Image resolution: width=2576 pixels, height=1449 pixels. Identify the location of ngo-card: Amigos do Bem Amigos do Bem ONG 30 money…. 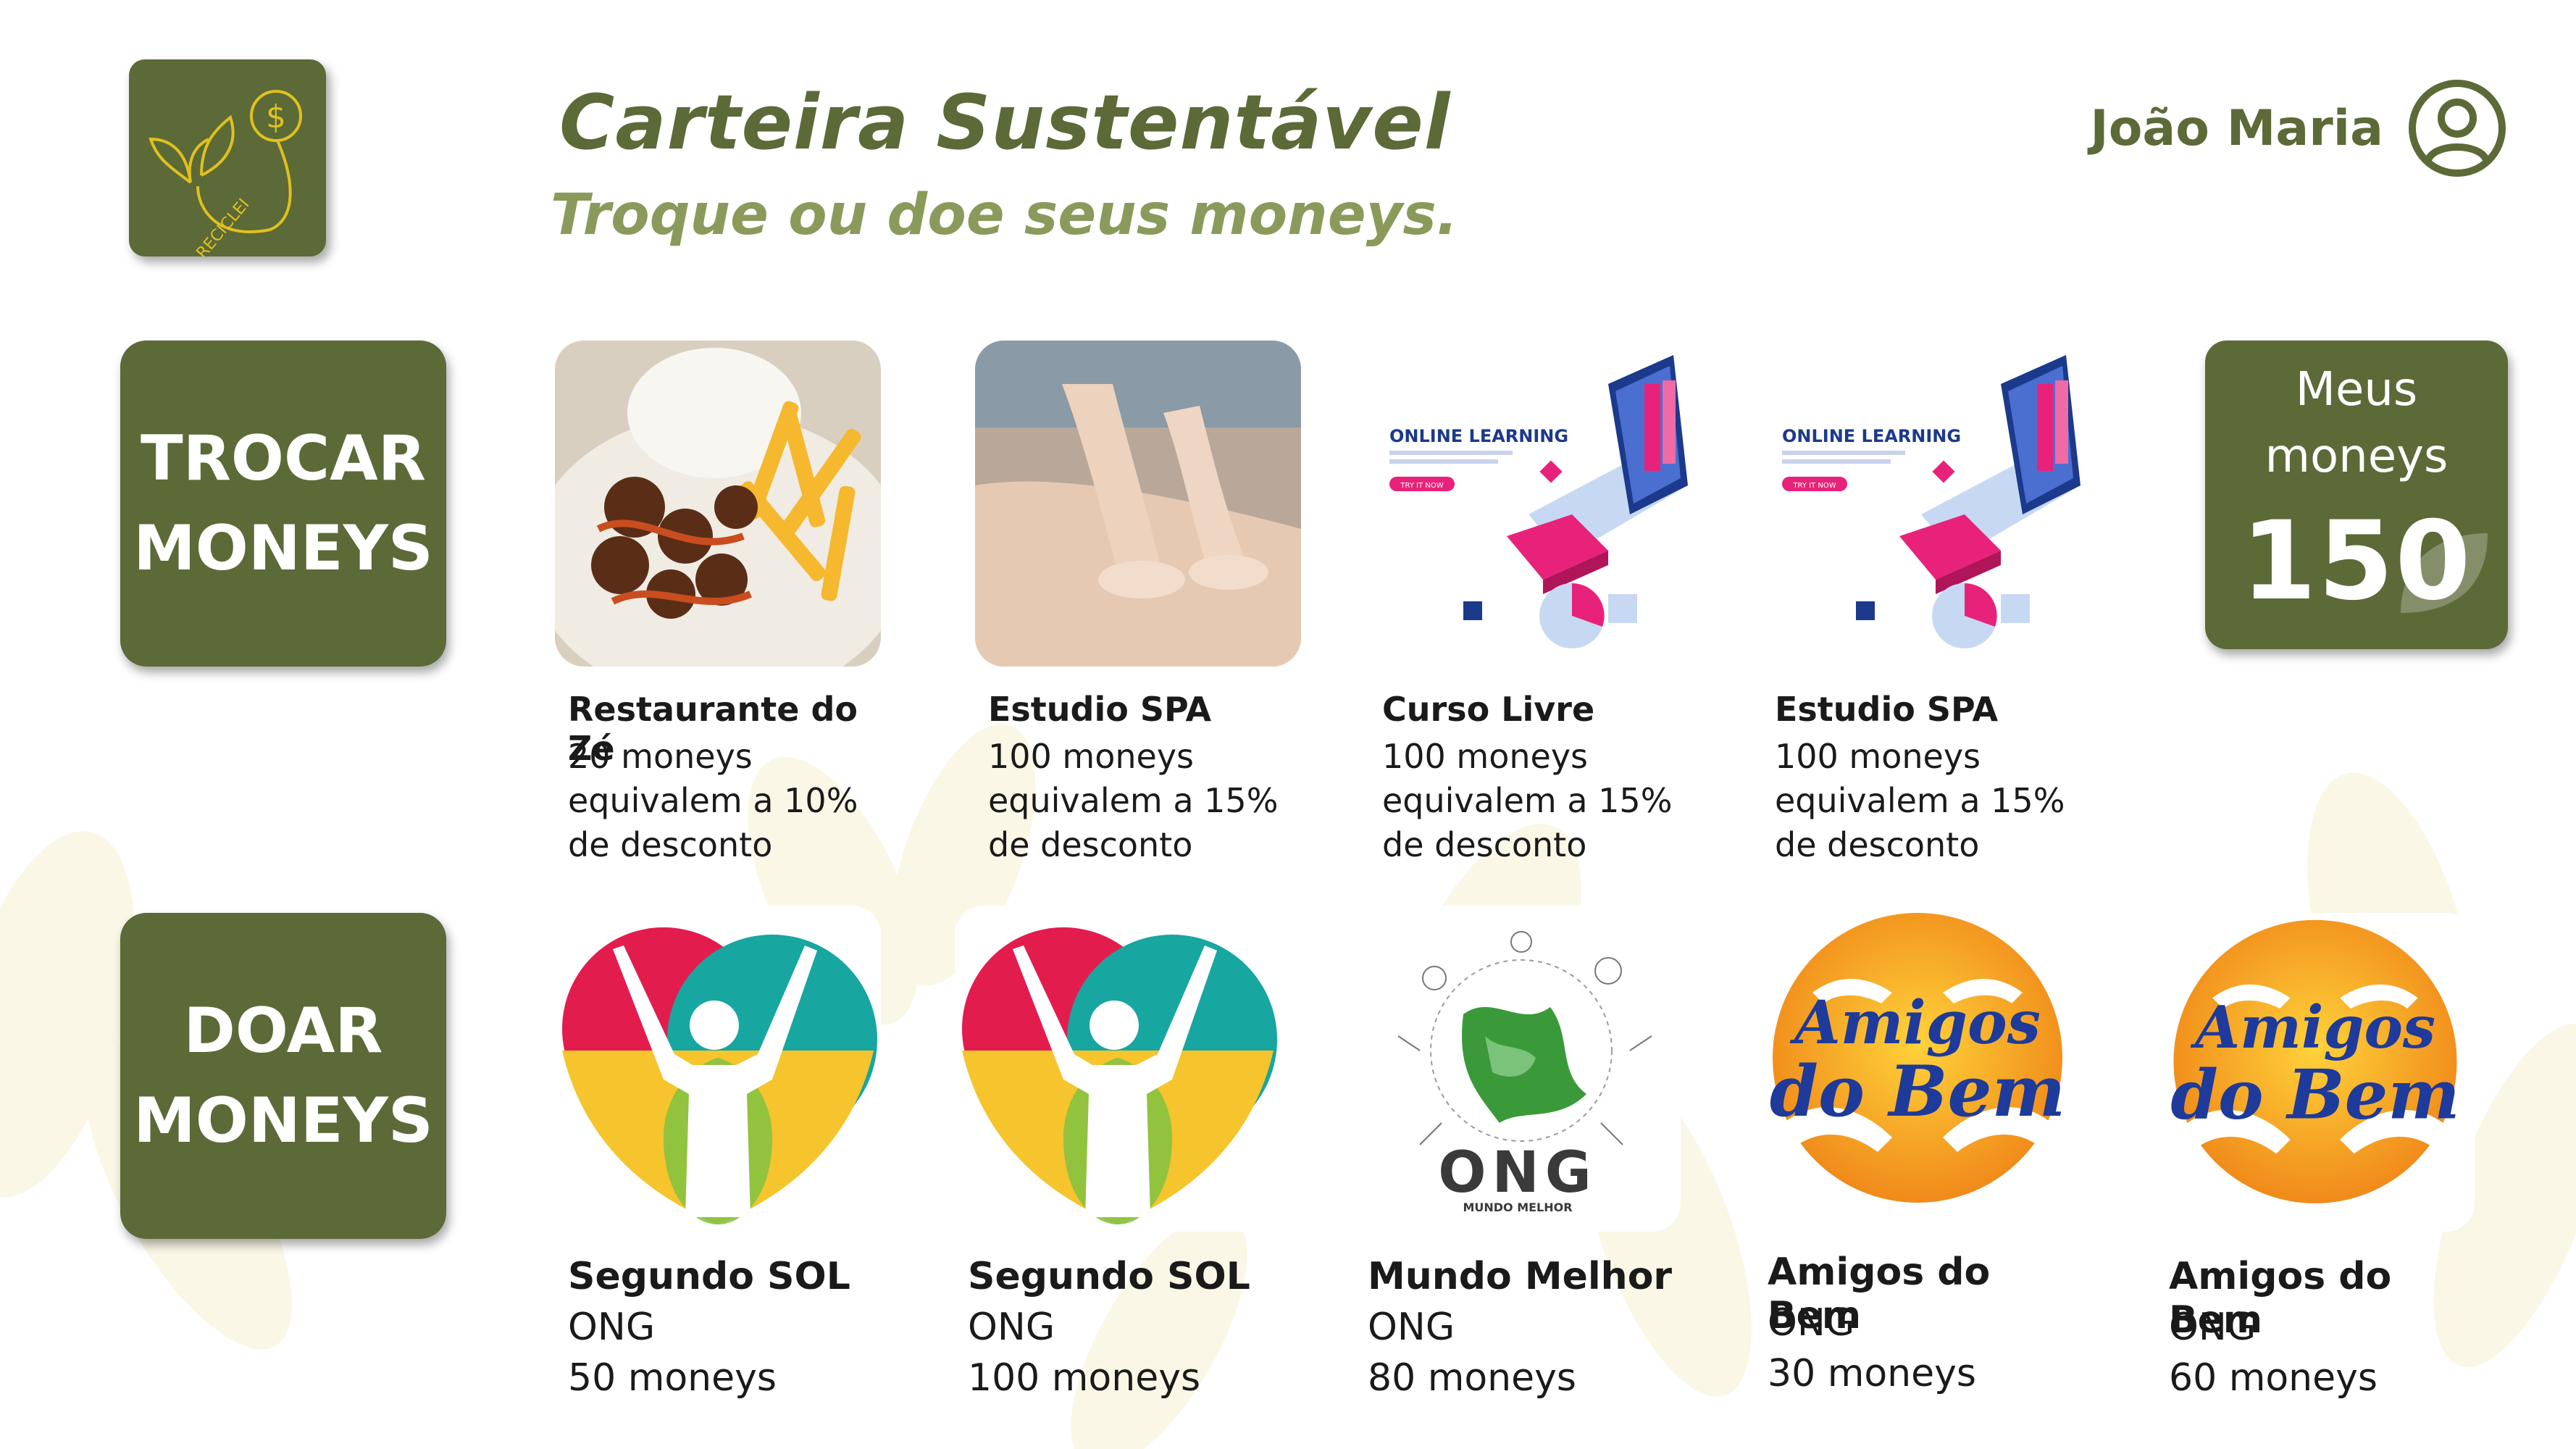
(1921, 1159).